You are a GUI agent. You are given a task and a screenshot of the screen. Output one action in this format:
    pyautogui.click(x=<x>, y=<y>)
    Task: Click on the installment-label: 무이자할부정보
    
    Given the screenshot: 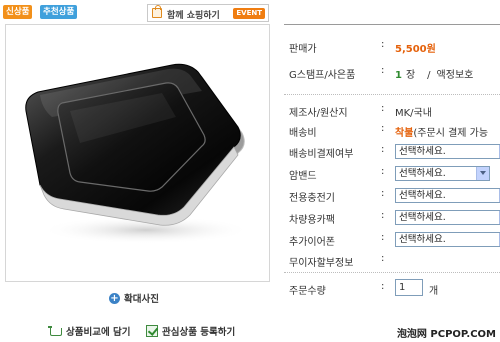 What is the action you would take?
    pyautogui.click(x=321, y=263)
    